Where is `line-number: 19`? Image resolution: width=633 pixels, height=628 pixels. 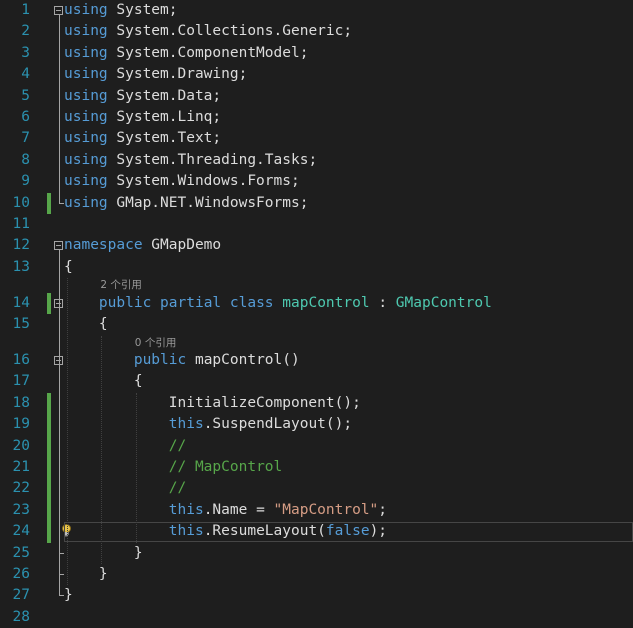 line-number: 19 is located at coordinates (21, 424).